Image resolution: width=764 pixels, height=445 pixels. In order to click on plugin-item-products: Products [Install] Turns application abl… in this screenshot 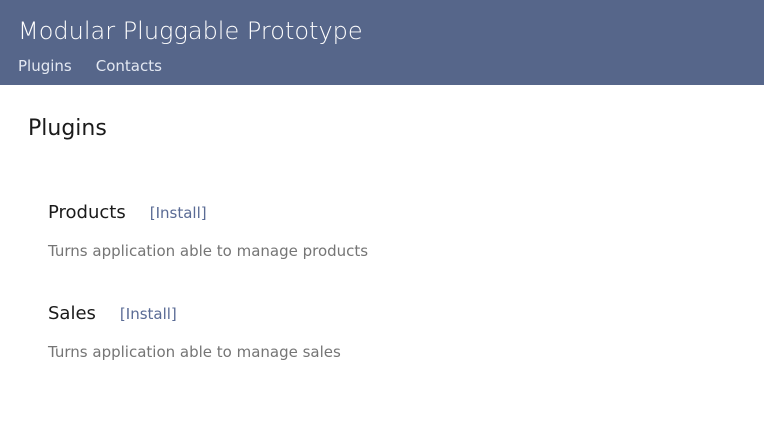, I will do `click(208, 230)`.